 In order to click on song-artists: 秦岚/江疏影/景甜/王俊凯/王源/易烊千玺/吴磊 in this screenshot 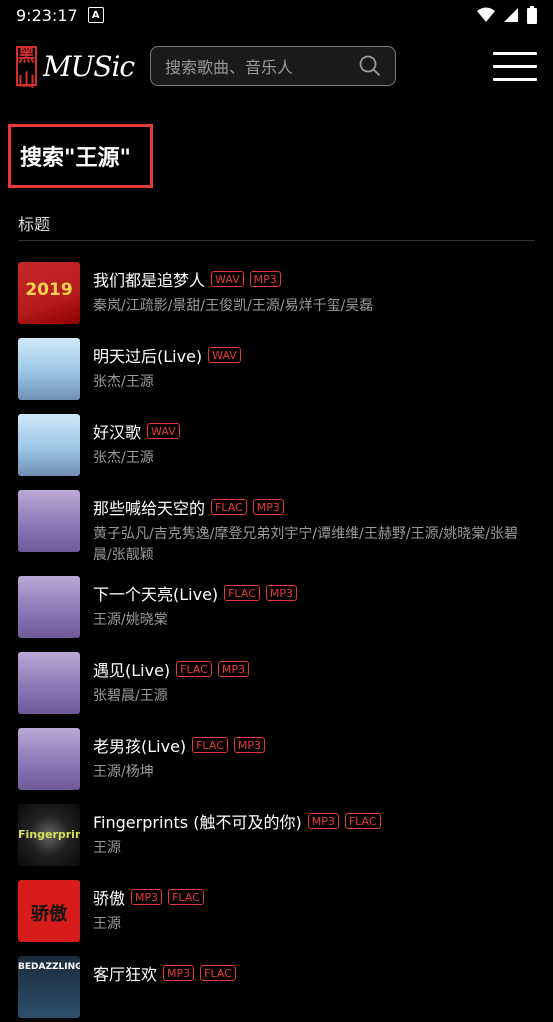, I will do `click(233, 306)`.